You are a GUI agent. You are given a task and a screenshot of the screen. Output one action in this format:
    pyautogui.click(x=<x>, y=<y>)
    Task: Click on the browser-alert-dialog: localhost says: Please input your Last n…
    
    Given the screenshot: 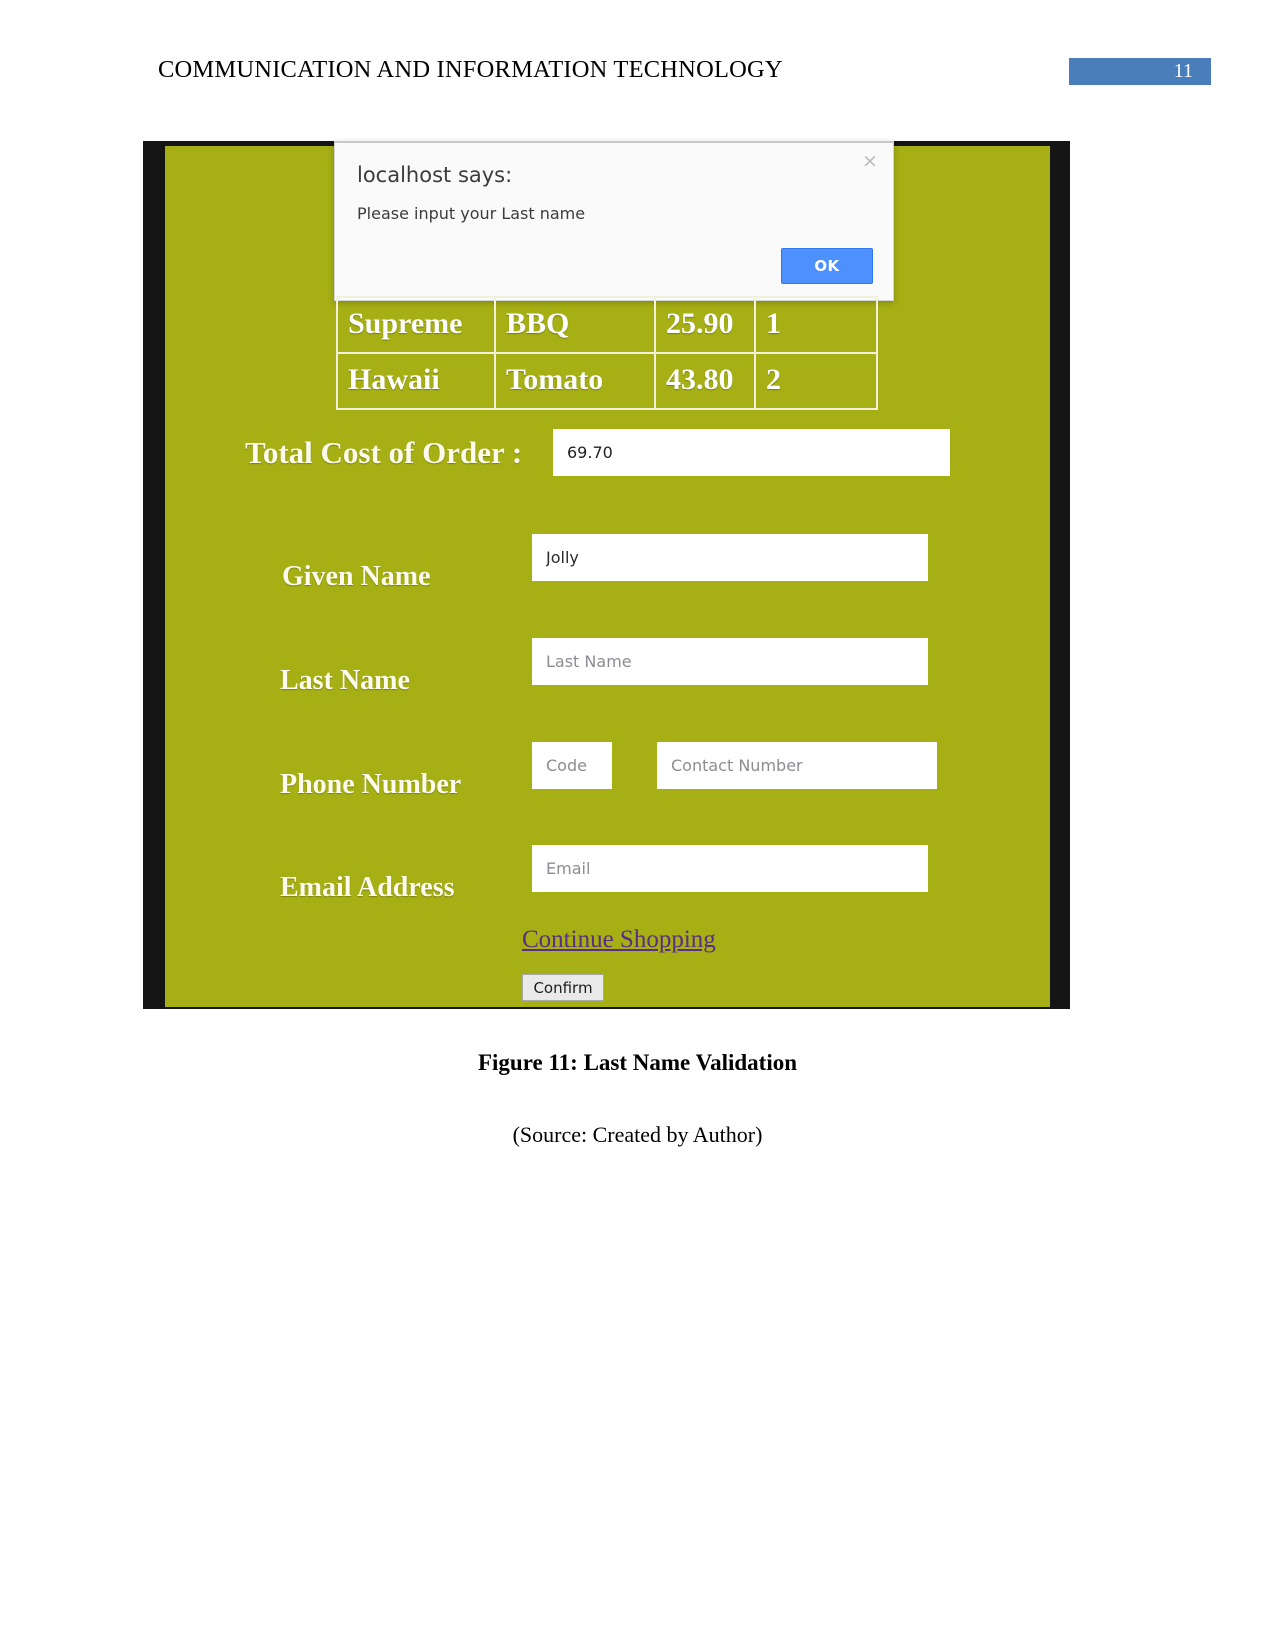 What is the action you would take?
    pyautogui.click(x=614, y=221)
    